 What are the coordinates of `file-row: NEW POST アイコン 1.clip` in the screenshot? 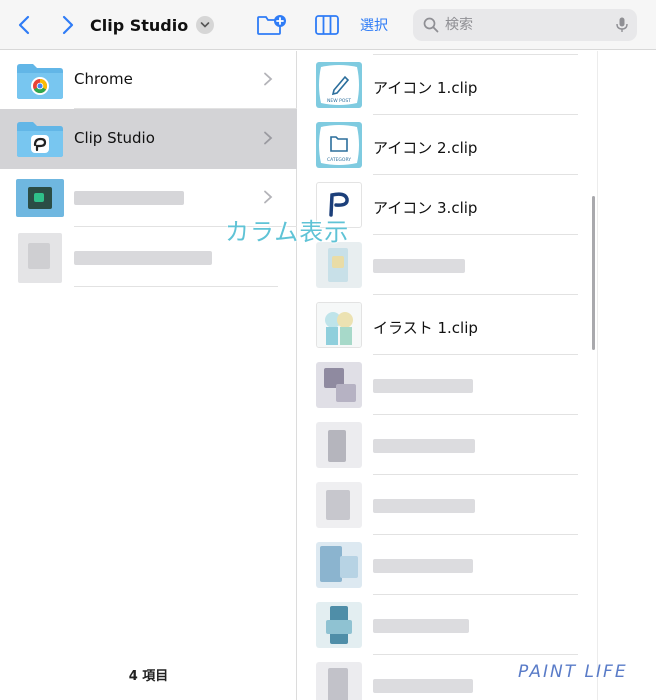 It's located at (447, 85).